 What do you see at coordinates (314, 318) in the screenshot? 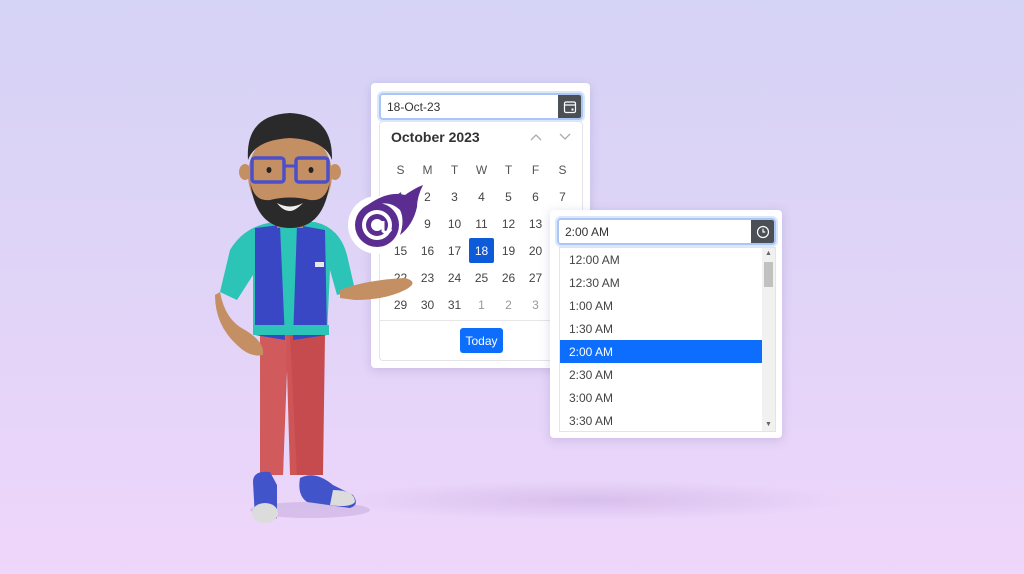
I see `character-illustration` at bounding box center [314, 318].